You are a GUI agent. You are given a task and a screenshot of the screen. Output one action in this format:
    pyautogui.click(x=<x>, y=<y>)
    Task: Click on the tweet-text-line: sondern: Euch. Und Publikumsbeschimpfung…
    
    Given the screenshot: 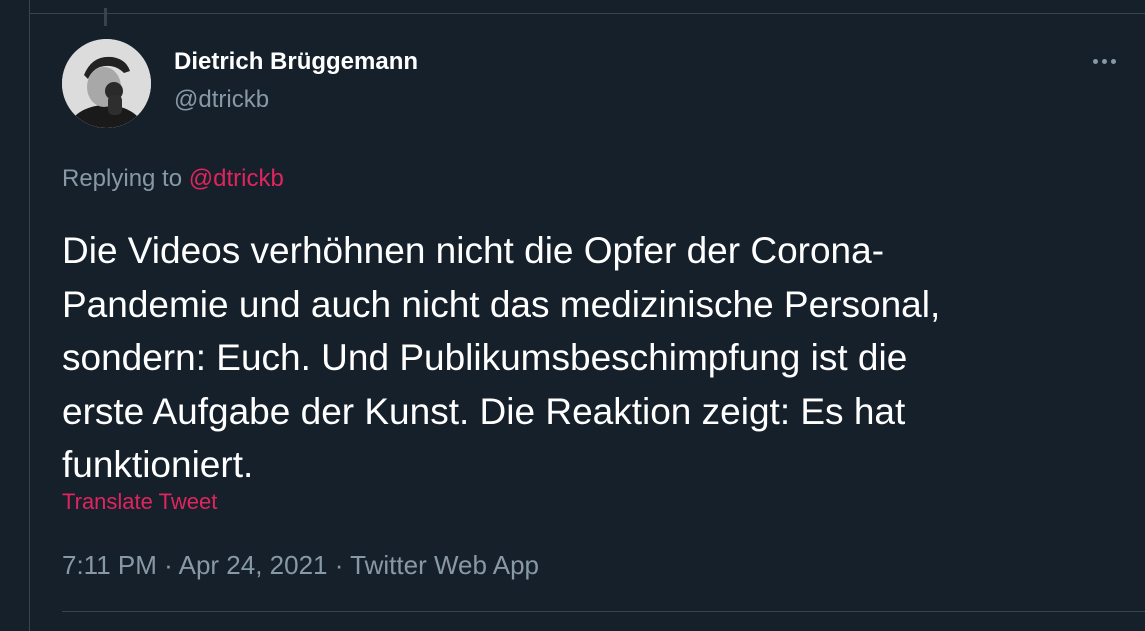 What is the action you would take?
    pyautogui.click(x=485, y=357)
    